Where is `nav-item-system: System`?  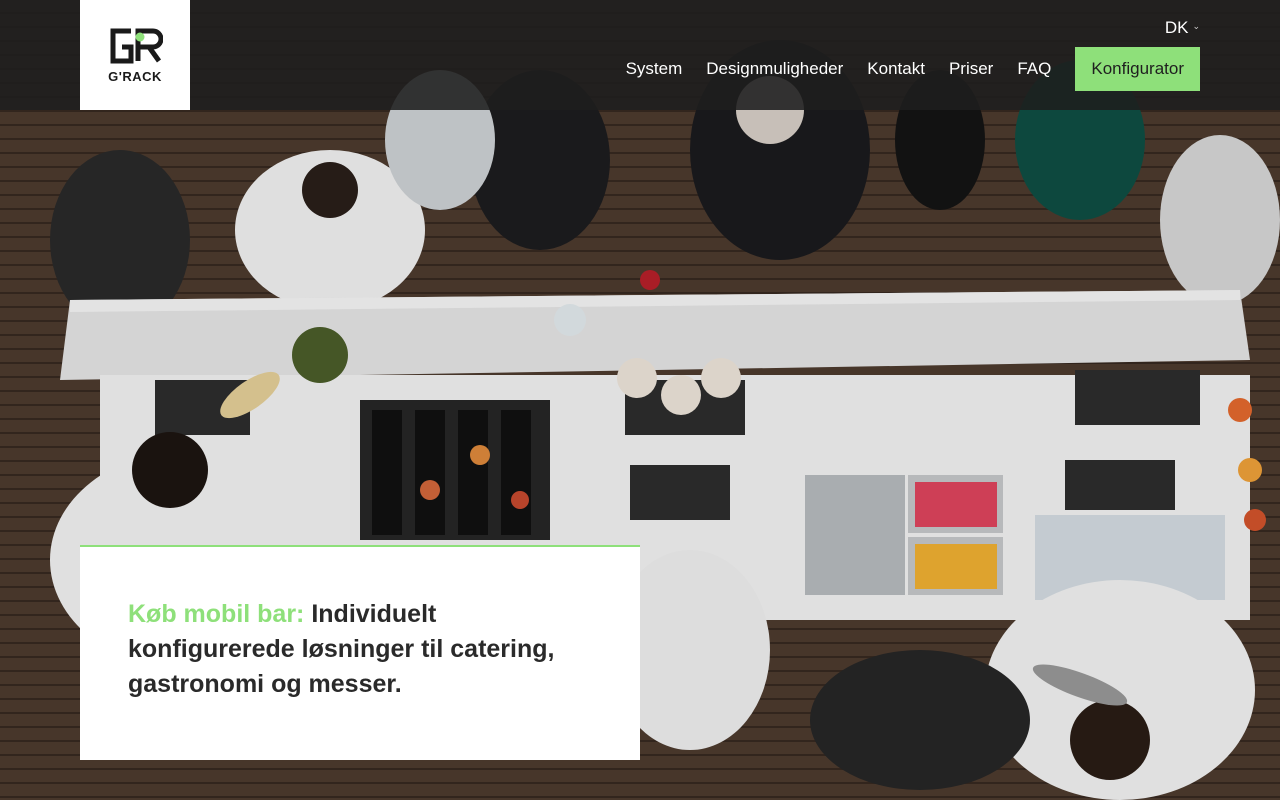 nav-item-system: System is located at coordinates (654, 69).